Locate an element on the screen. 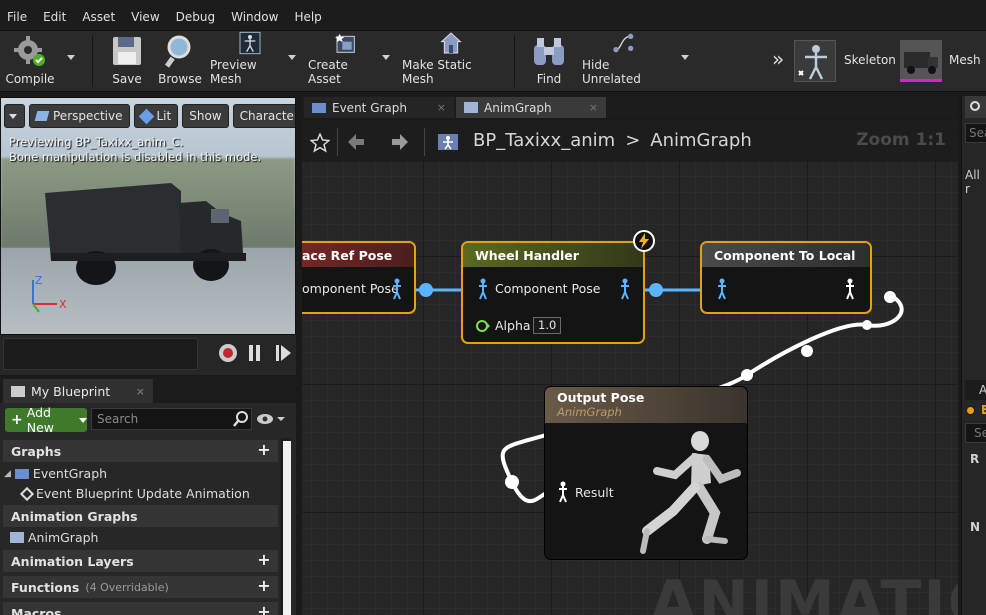 Image resolution: width=986 pixels, height=615 pixels. menu-file: File is located at coordinates (17, 17).